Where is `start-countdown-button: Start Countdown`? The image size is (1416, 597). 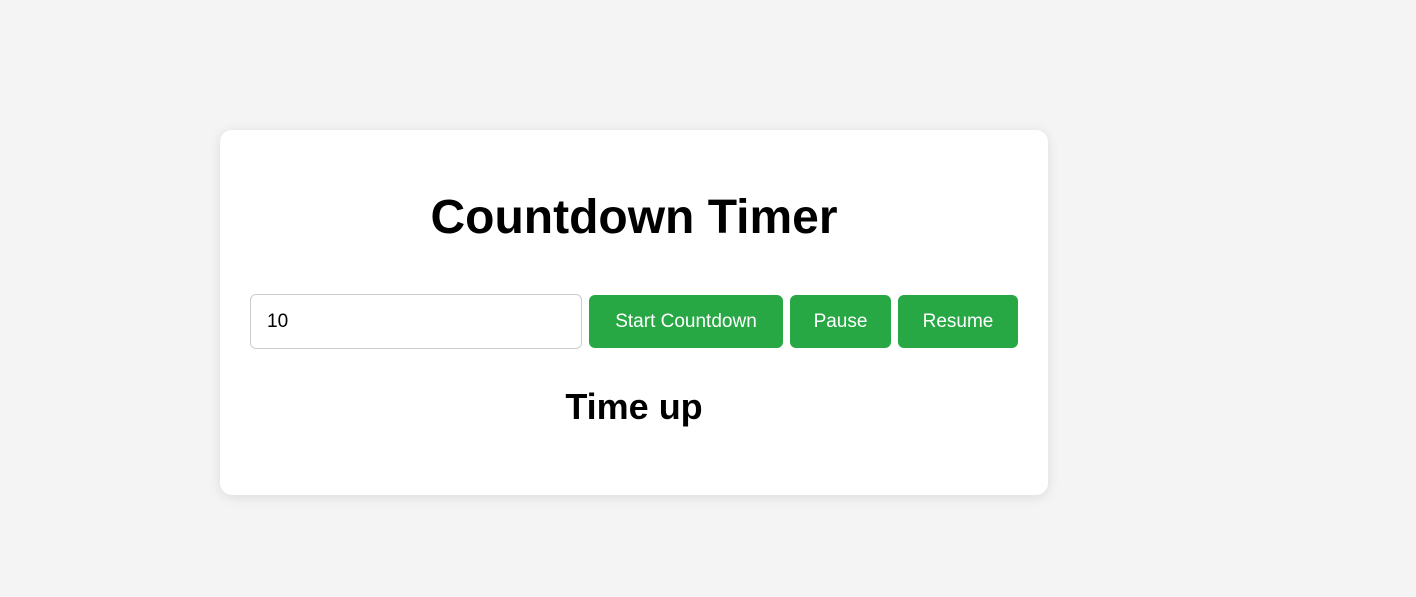 start-countdown-button: Start Countdown is located at coordinates (686, 321).